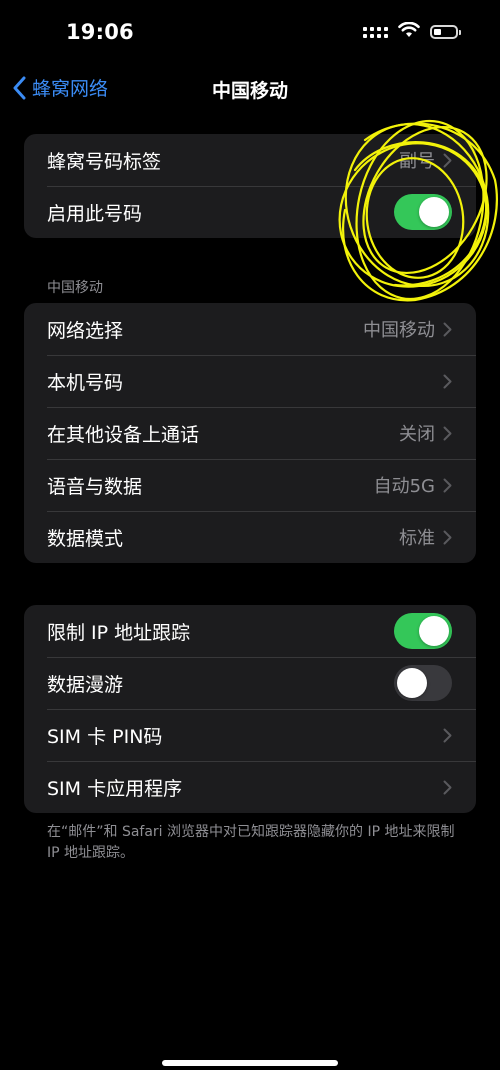 The width and height of the screenshot is (500, 1070). I want to click on row-value: 自动5G, so click(404, 486).